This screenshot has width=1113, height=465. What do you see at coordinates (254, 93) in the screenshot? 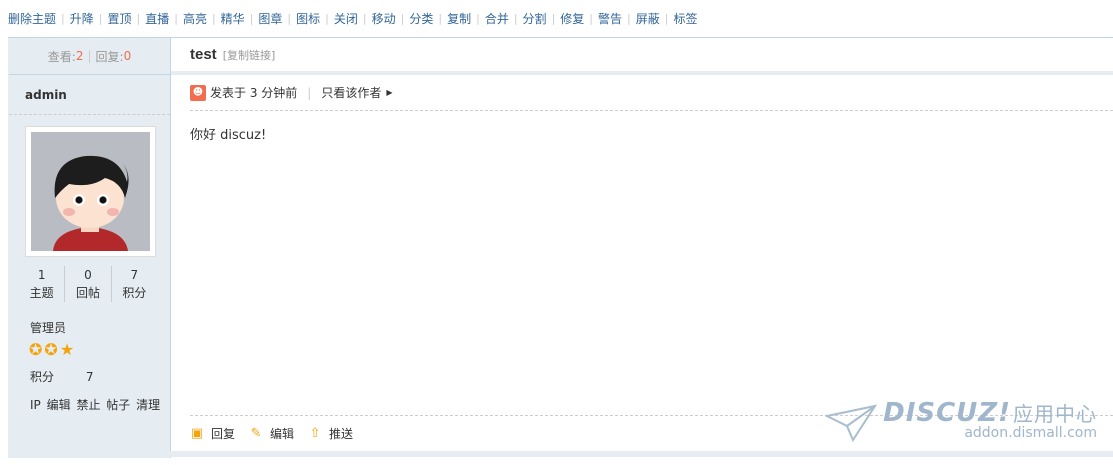
I see `post-time: 发表于 3 分钟前` at bounding box center [254, 93].